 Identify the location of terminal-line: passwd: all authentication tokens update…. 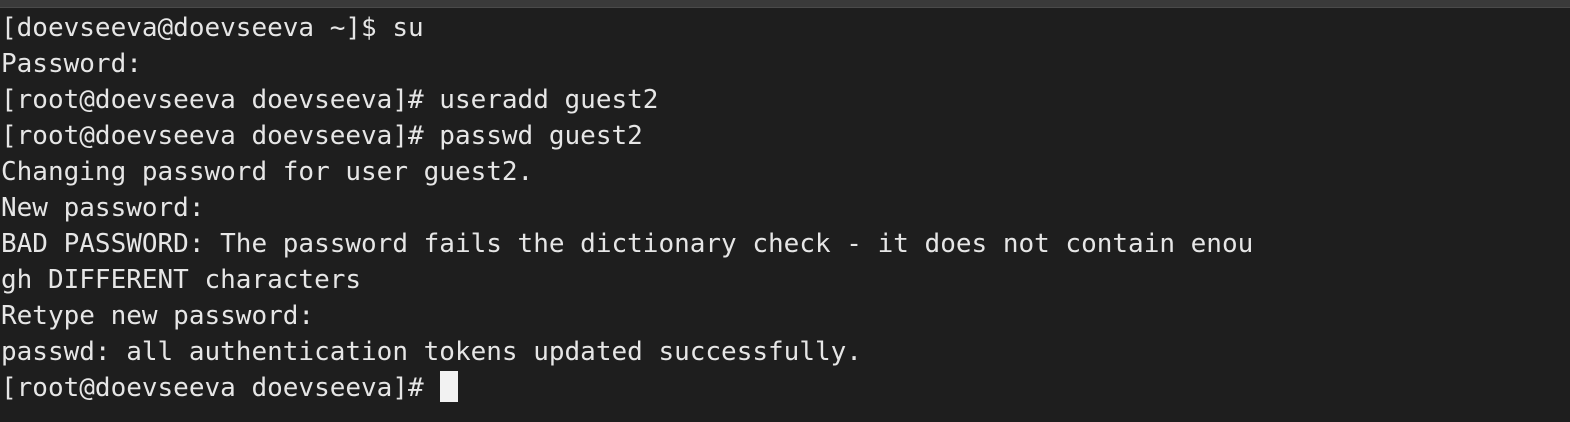
(431, 352).